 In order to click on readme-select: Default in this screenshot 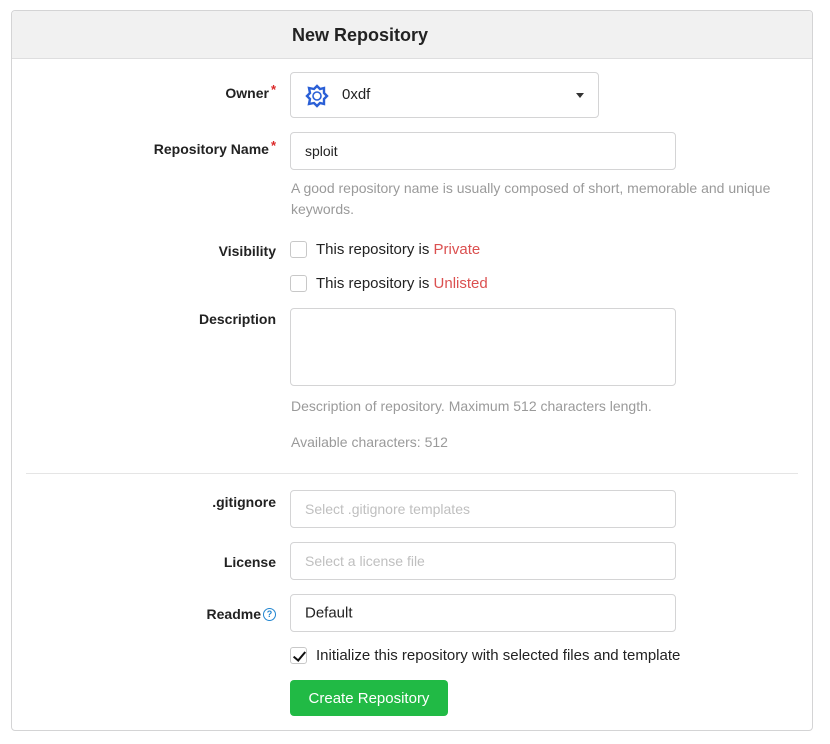, I will do `click(483, 613)`.